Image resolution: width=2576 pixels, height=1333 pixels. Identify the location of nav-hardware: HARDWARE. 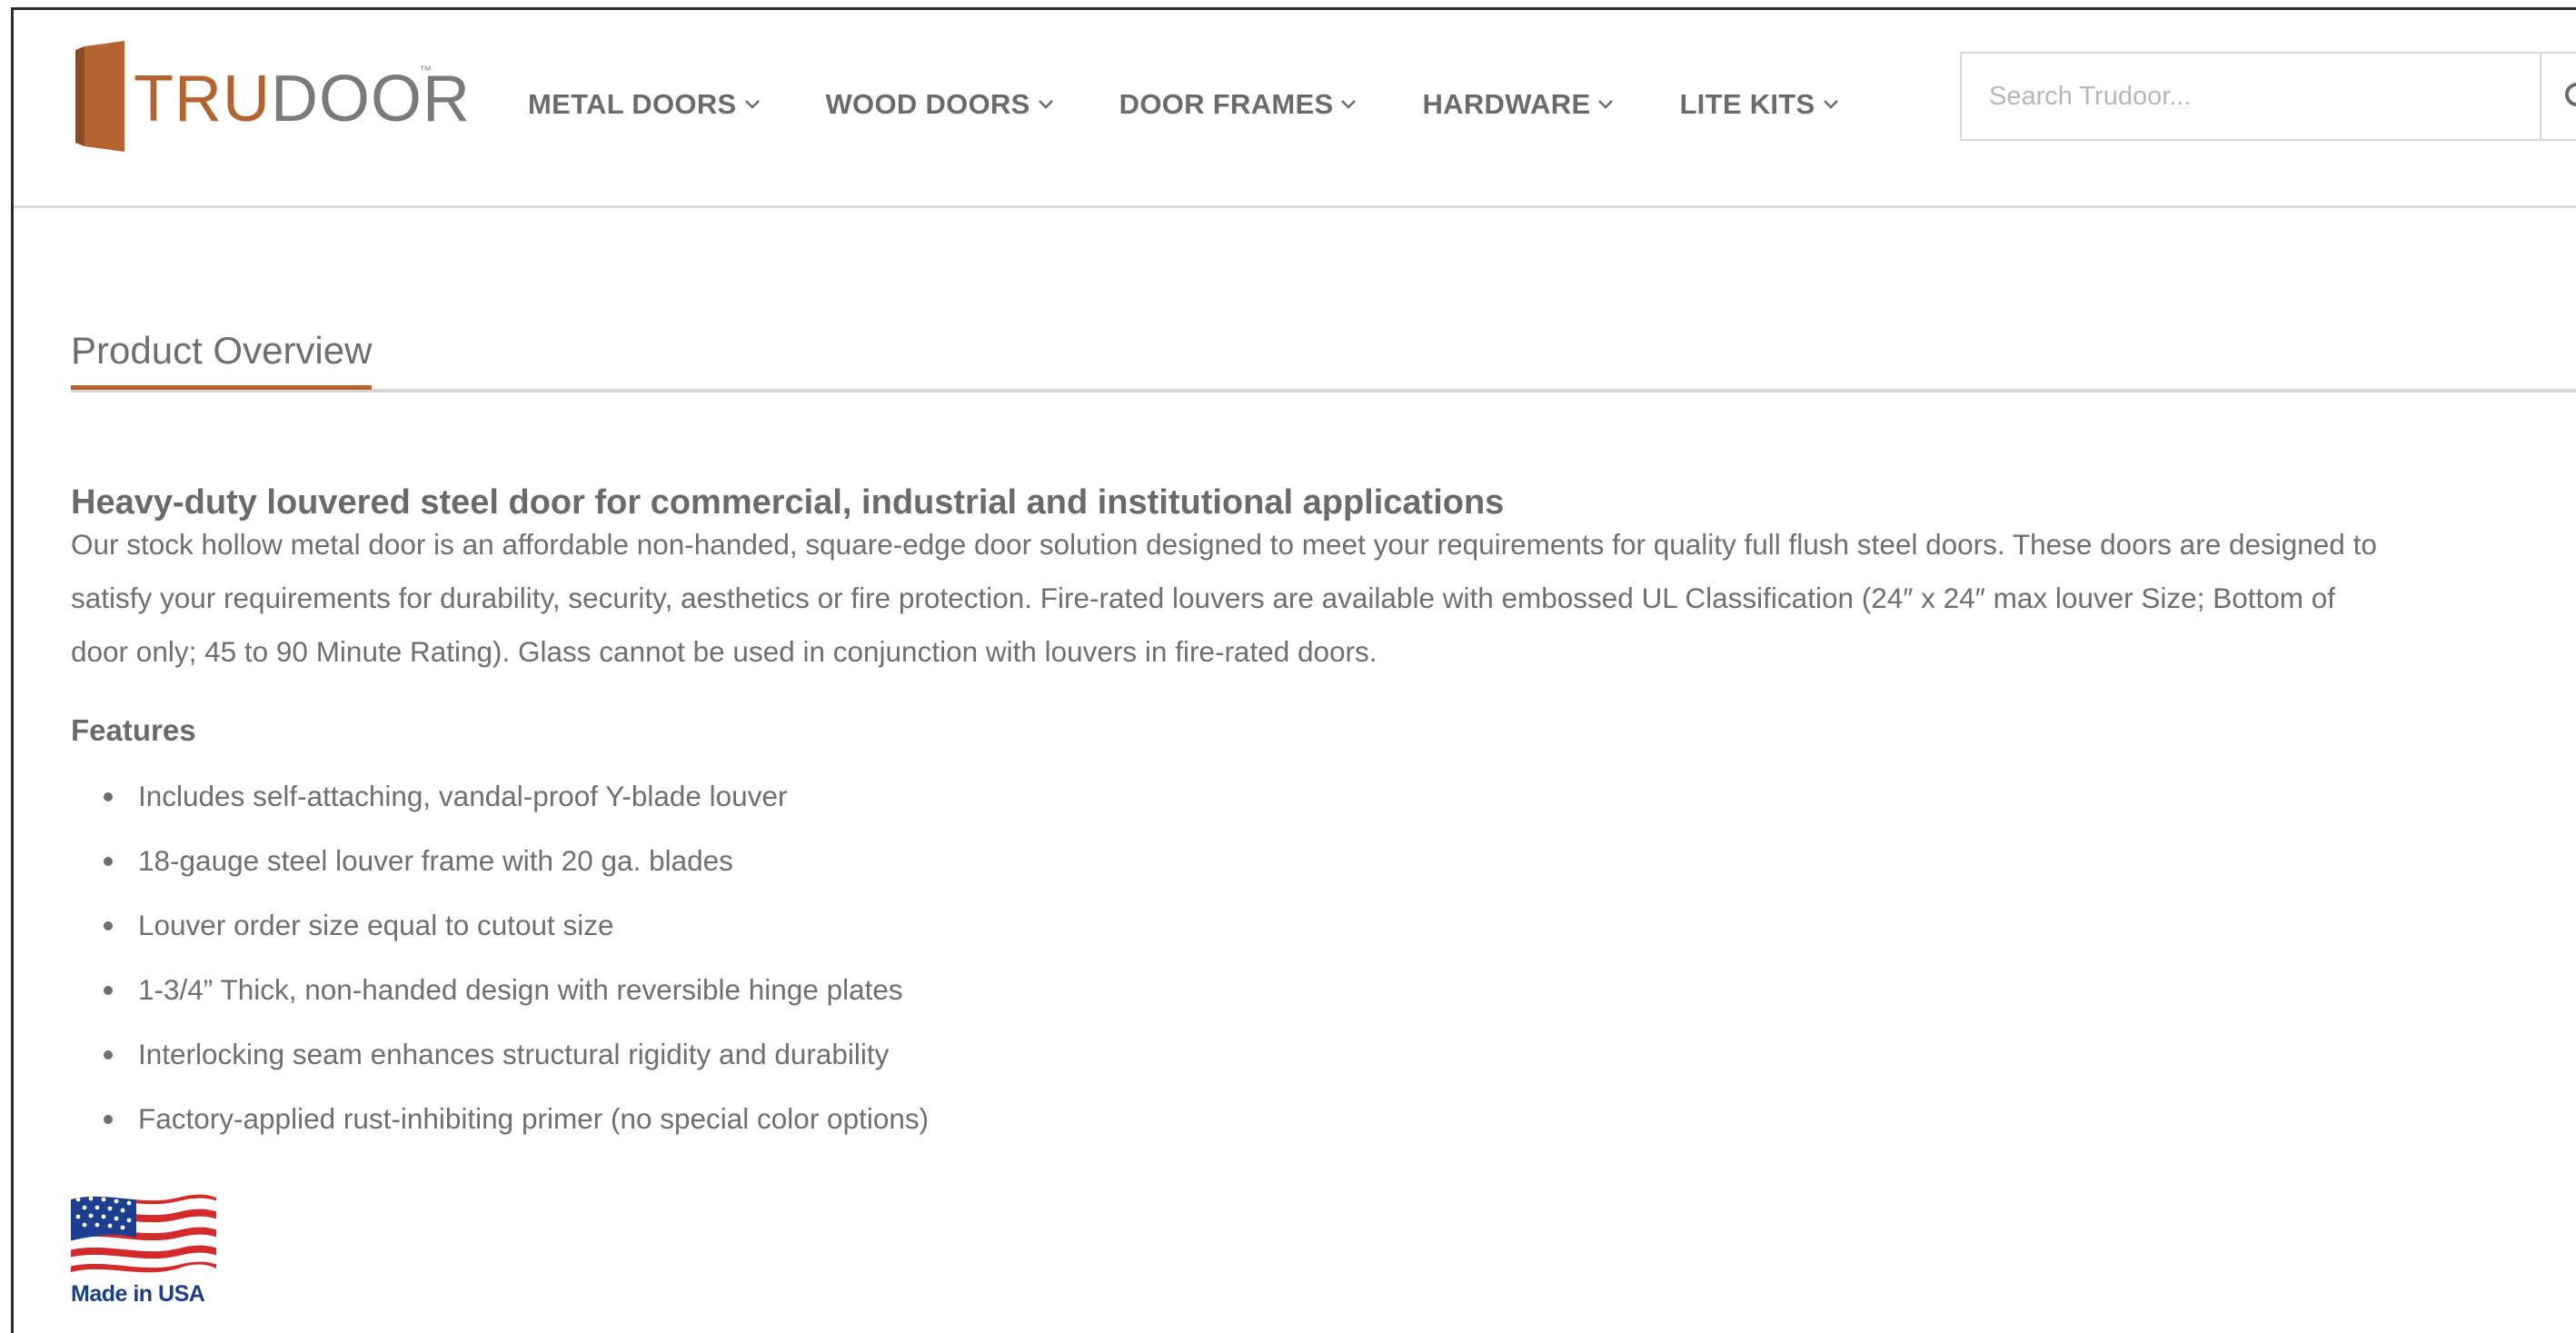
(1518, 105).